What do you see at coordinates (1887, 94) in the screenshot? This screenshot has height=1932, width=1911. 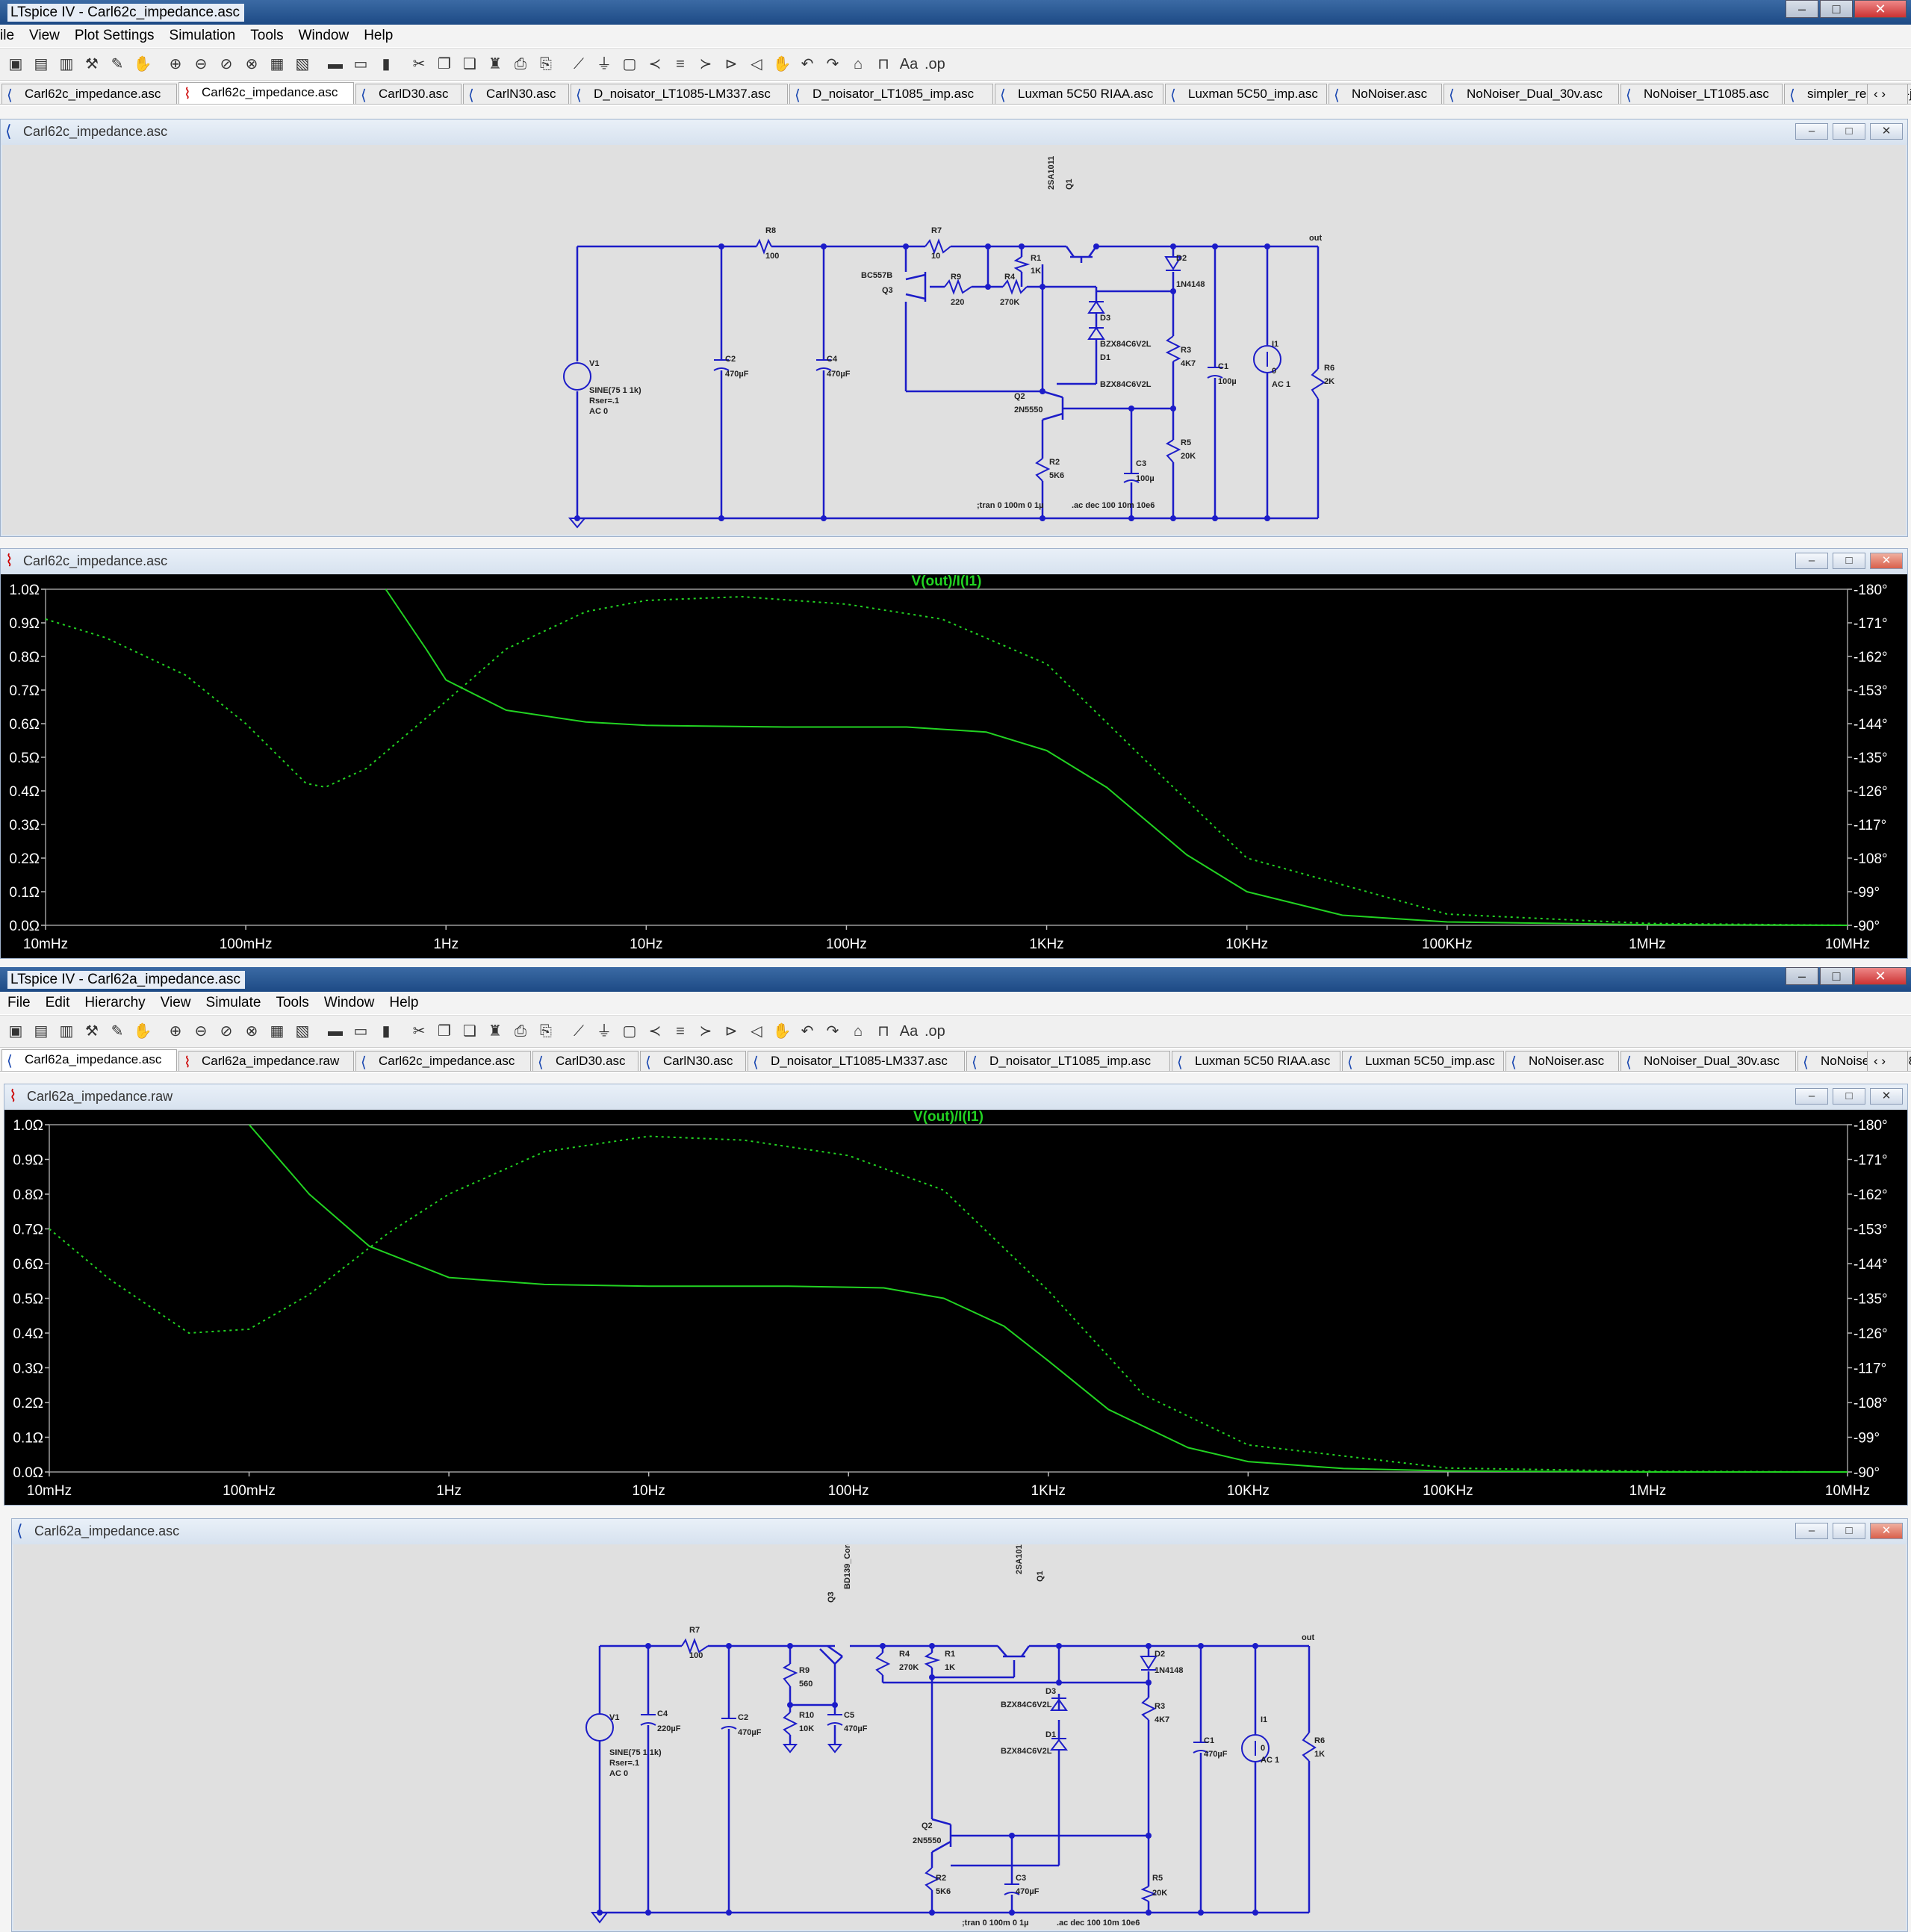 I see `tab-scroll-arrows-icon: ‹ ›` at bounding box center [1887, 94].